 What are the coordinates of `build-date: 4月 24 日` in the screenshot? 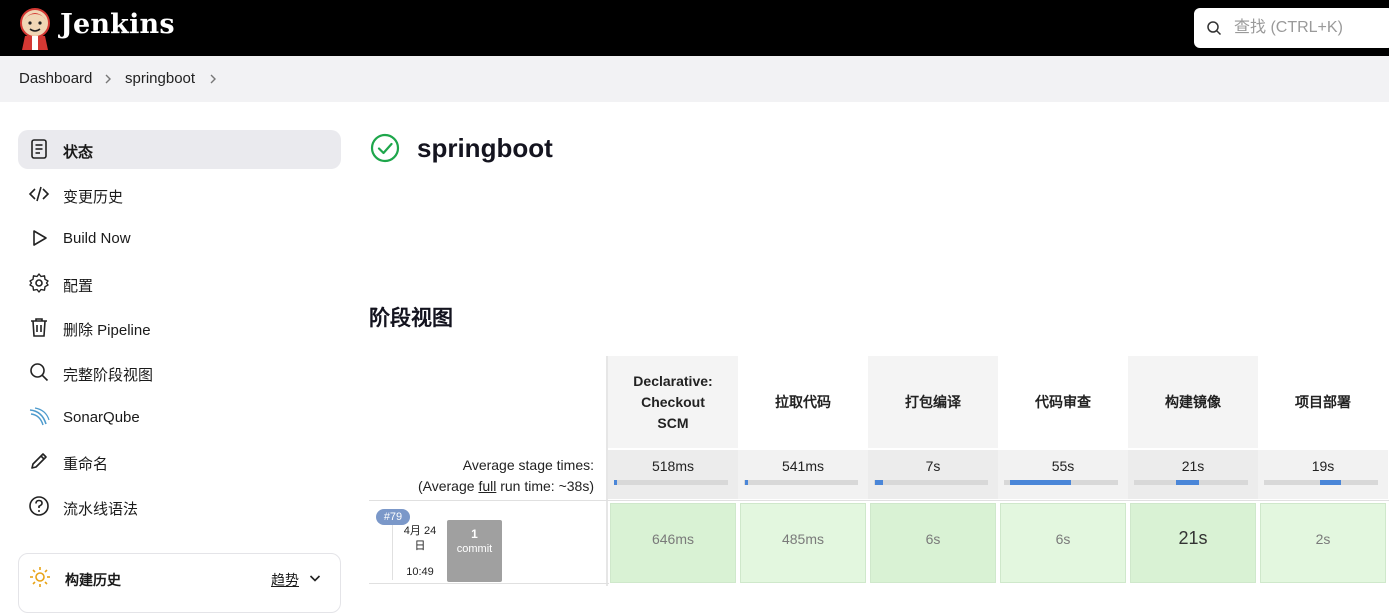 It's located at (420, 539).